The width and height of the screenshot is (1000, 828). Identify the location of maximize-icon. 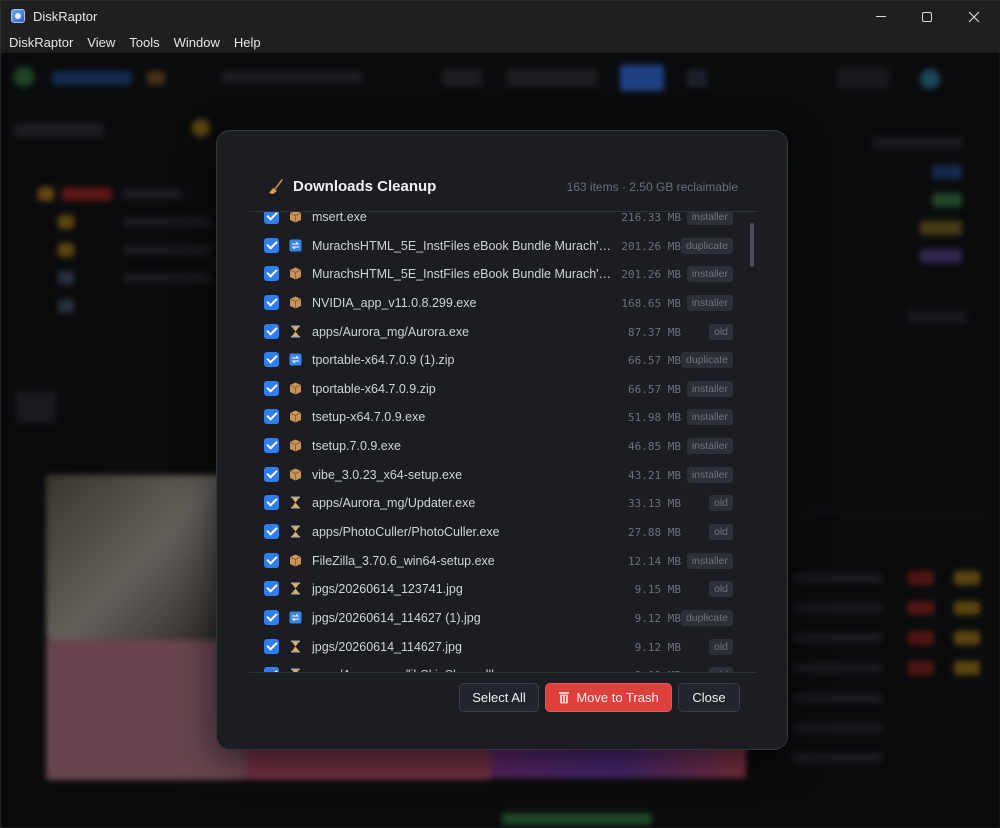
(927, 16).